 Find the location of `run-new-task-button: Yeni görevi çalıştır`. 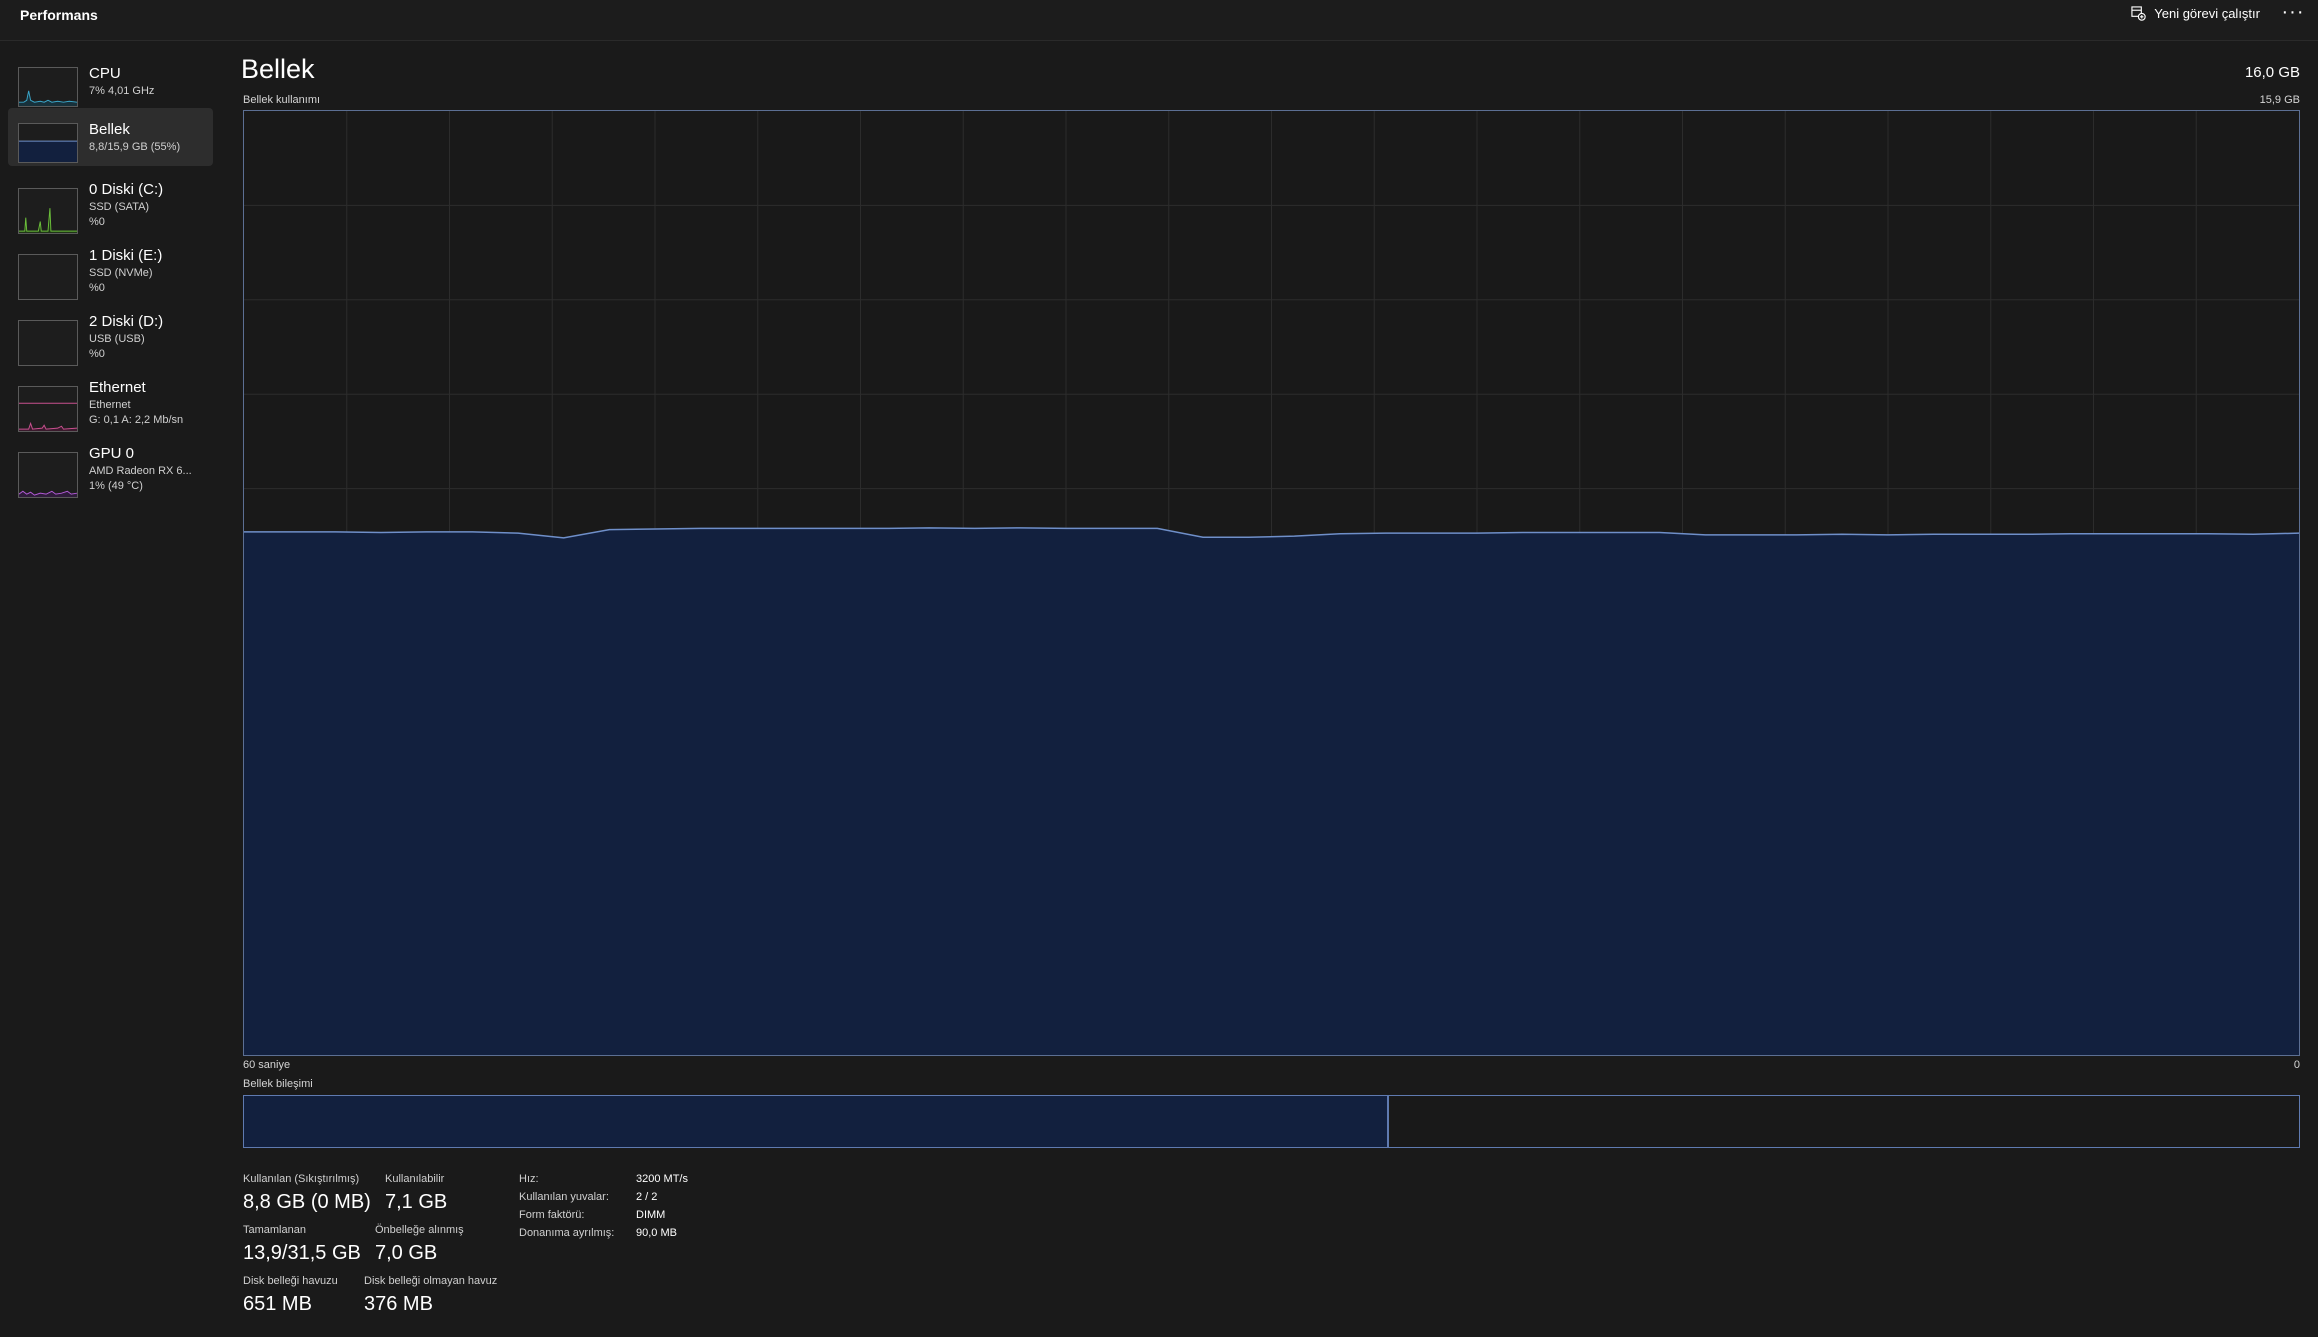

run-new-task-button: Yeni görevi çalıştır is located at coordinates (2195, 13).